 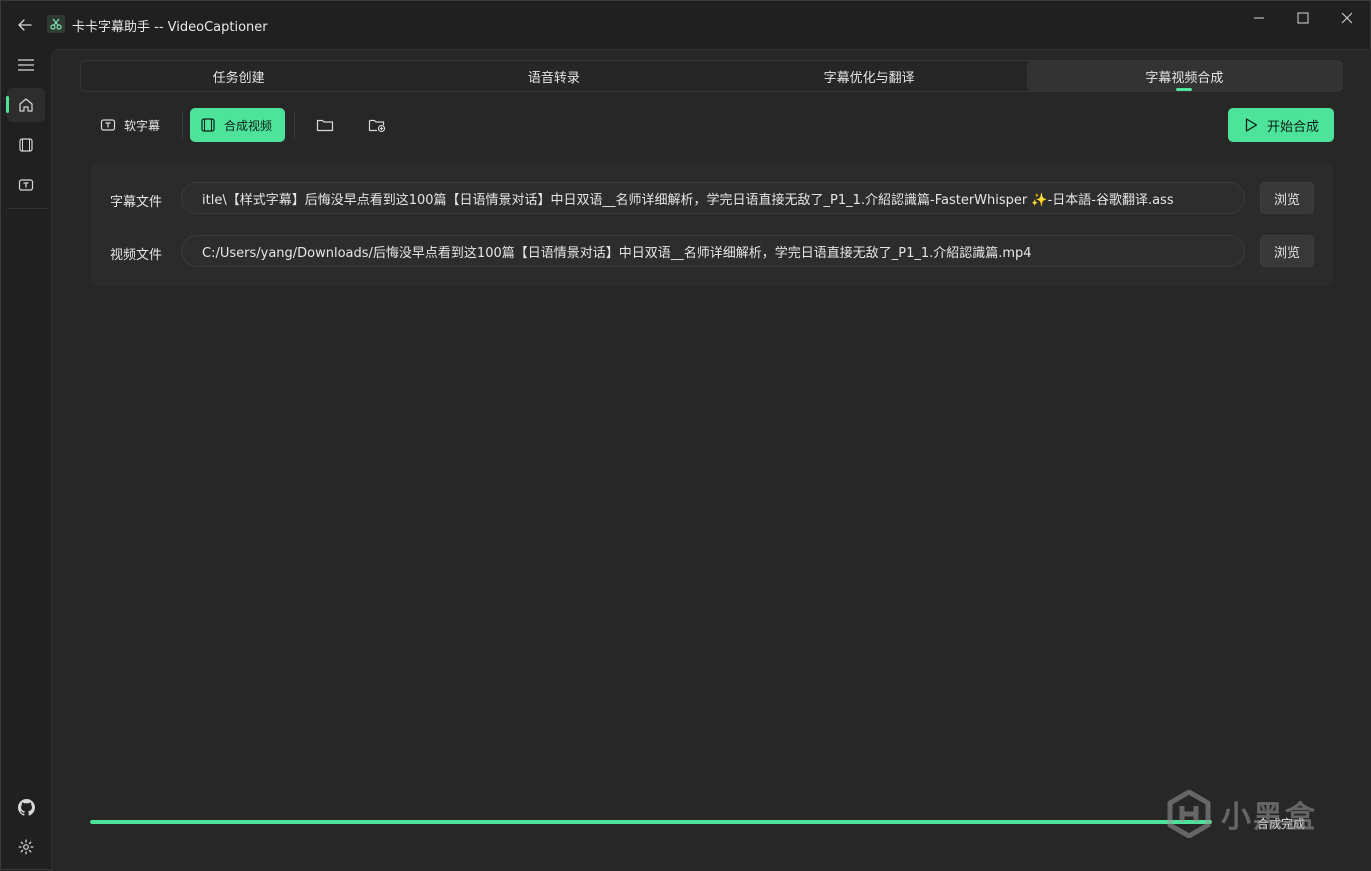 What do you see at coordinates (1292, 127) in the screenshot?
I see `start-synthesis-label: 开始合成` at bounding box center [1292, 127].